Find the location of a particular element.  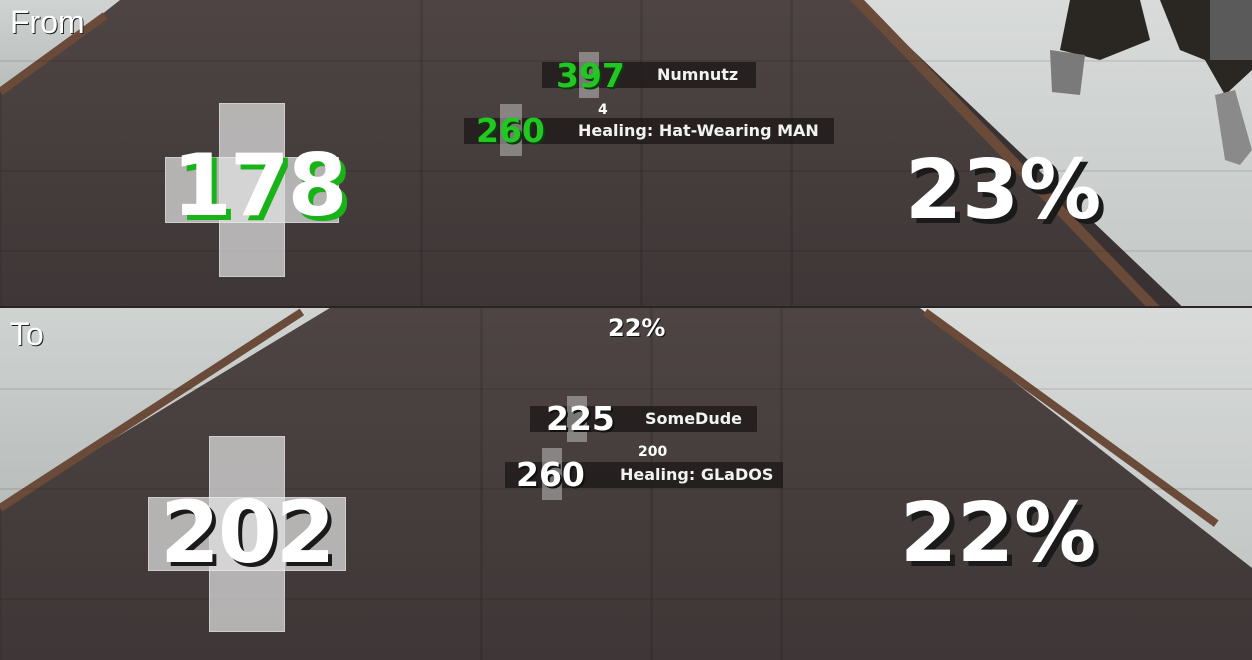

charge-percent: 22% is located at coordinates (637, 328).